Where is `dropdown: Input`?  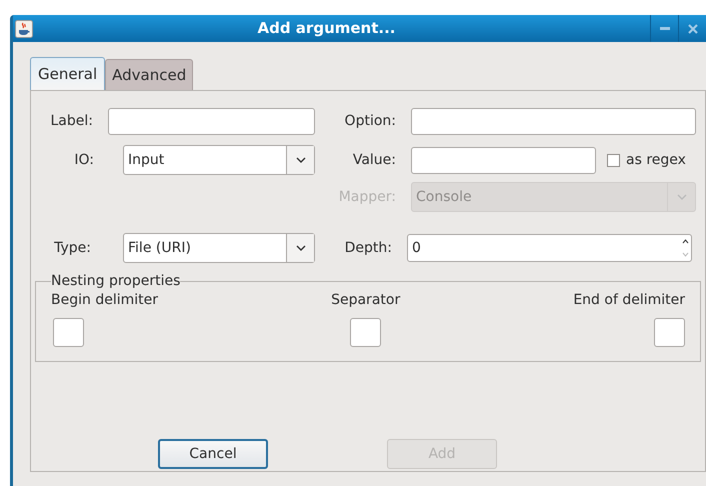
dropdown: Input is located at coordinates (219, 160).